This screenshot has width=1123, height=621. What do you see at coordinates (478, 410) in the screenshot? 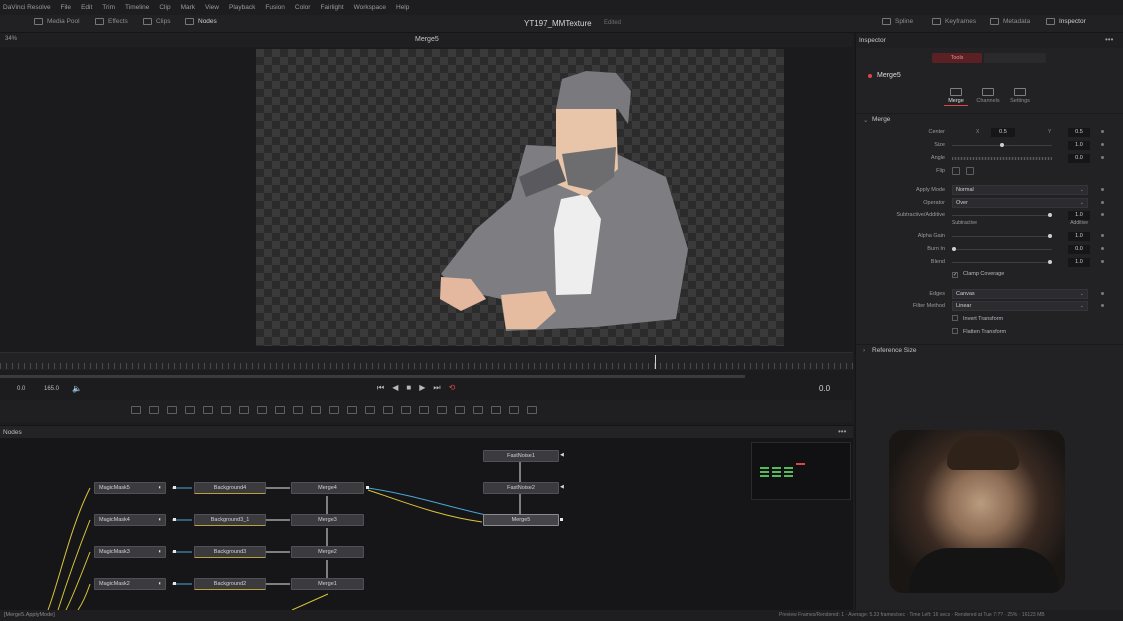
I see `3d-tool-icon` at bounding box center [478, 410].